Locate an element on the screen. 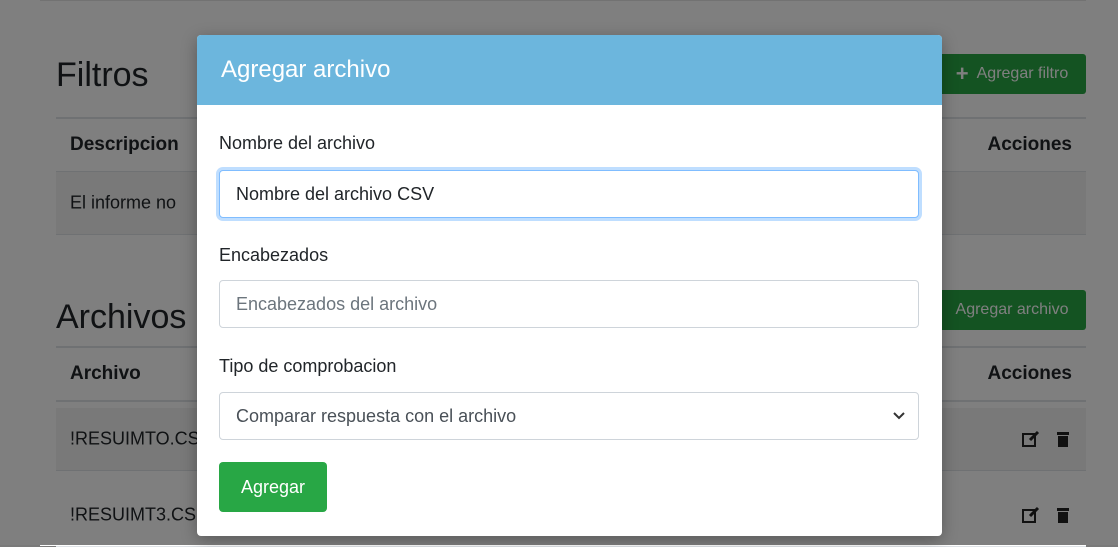  check-type-selected: Comparar respuesta con el archivo is located at coordinates (376, 415).